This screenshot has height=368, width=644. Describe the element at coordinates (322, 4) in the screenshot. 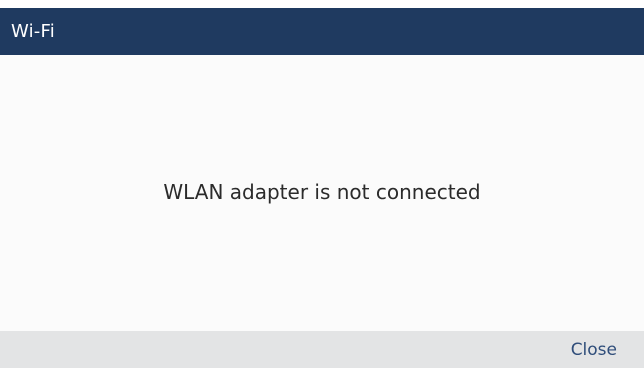

I see `top-margin` at that location.